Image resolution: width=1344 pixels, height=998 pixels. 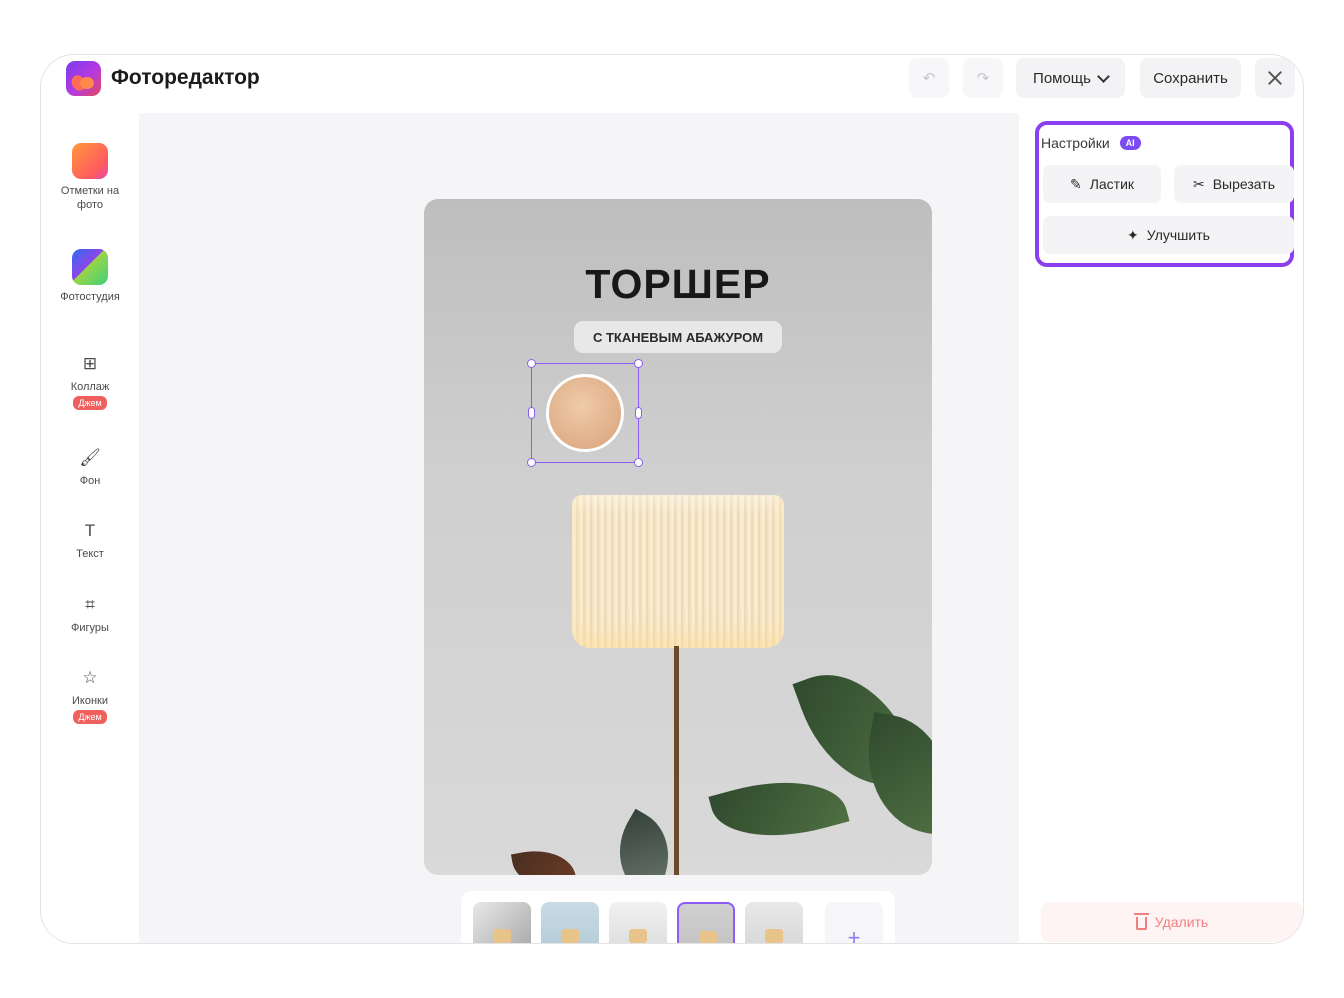 I want to click on eraser-icon: ✎, so click(x=1075, y=183).